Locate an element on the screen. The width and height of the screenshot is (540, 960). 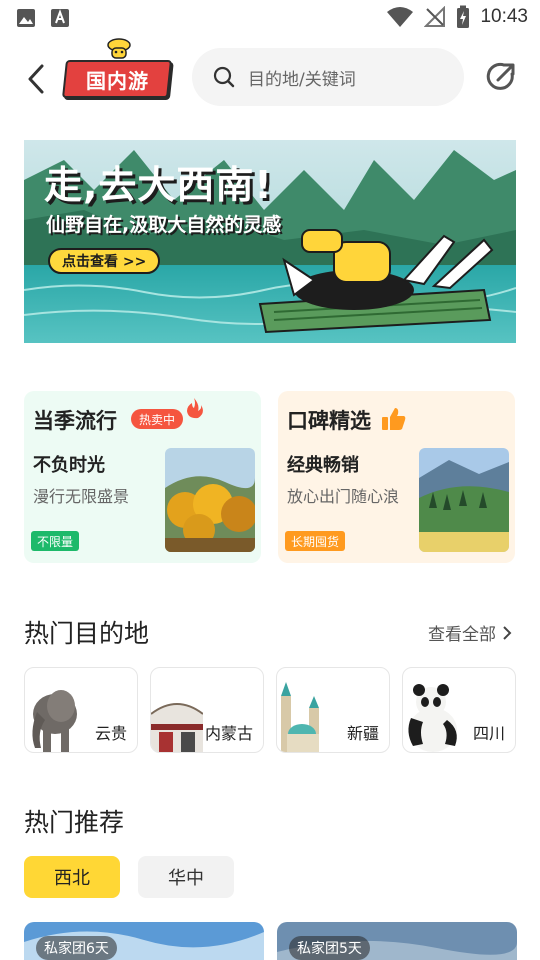
mosque-photo is located at coordinates (300, 717).